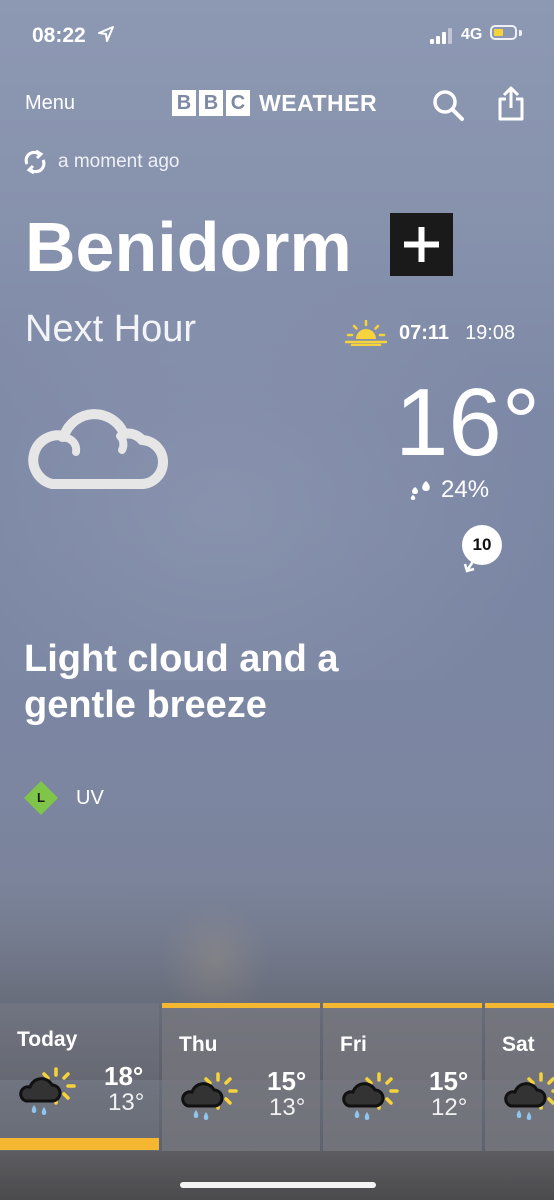 The height and width of the screenshot is (1200, 554). What do you see at coordinates (90, 797) in the screenshot?
I see `uv-label: UV` at bounding box center [90, 797].